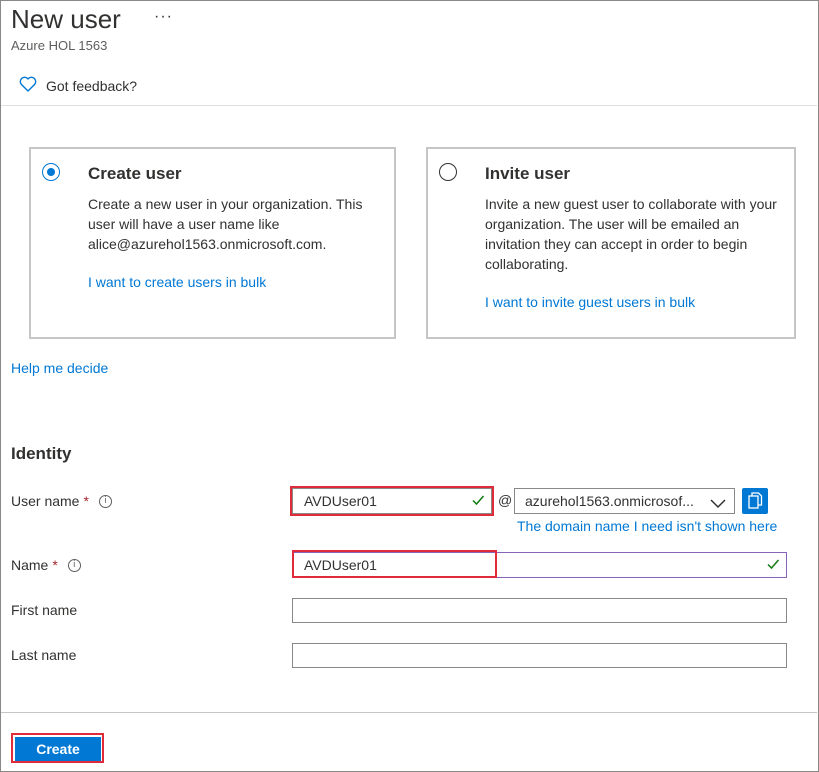  I want to click on heart-icon, so click(28, 86).